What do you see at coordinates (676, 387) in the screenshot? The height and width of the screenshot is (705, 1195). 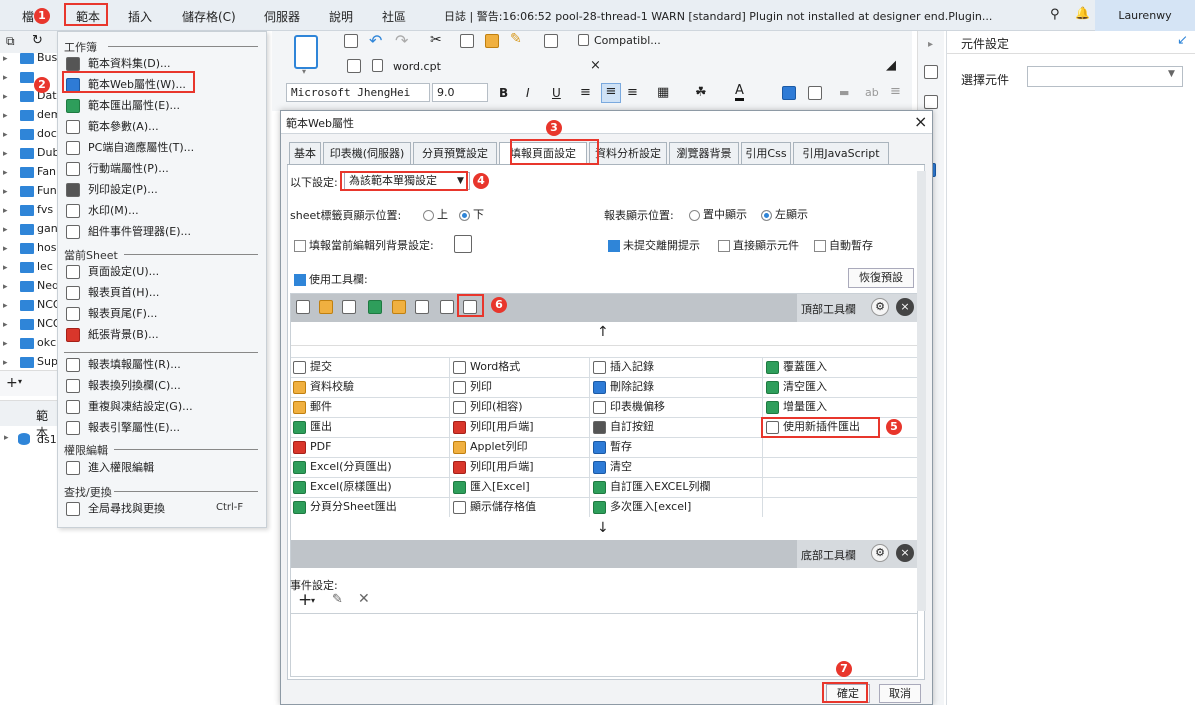 I see `toolbar-button-option: 刪除記錄` at bounding box center [676, 387].